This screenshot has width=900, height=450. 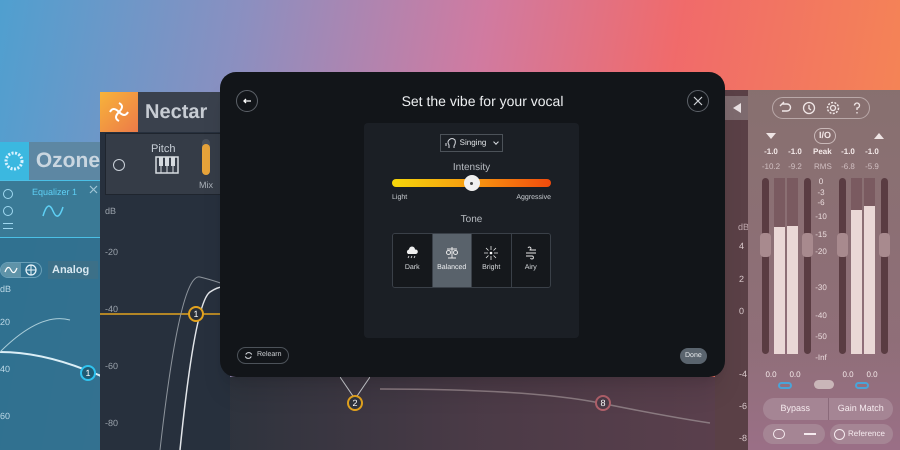 What do you see at coordinates (743, 438) in the screenshot?
I see `axis-tick: -8` at bounding box center [743, 438].